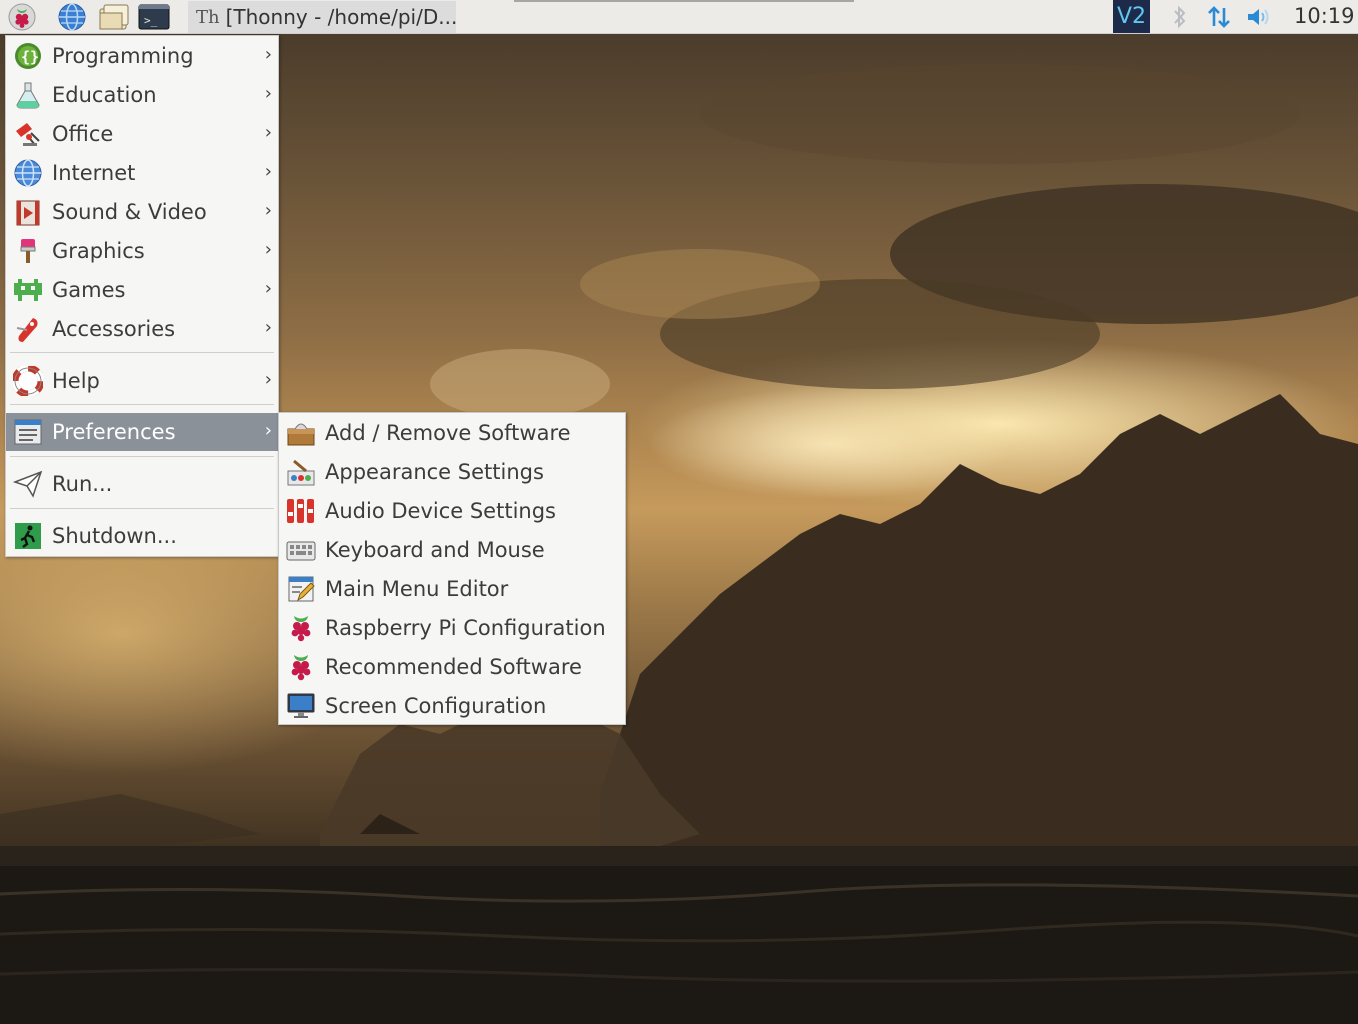 This screenshot has width=1358, height=1024. I want to click on submenu-item-add-remove-software: Add / Remove Software, so click(452, 433).